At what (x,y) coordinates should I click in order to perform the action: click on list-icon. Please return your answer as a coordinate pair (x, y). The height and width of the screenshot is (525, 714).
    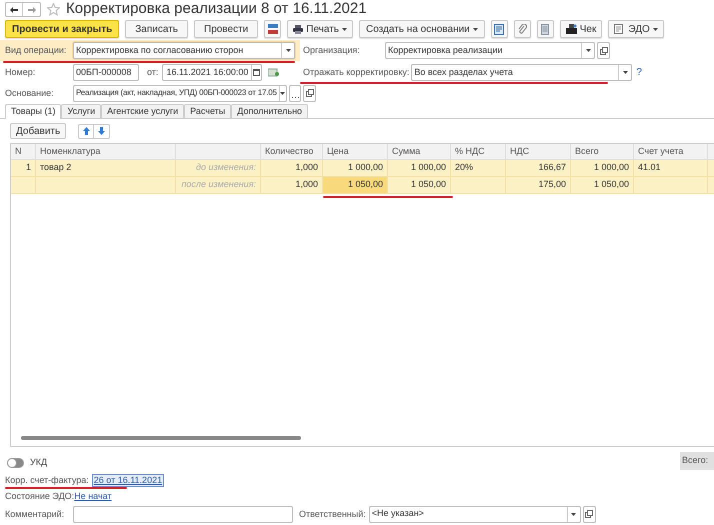
    Looking at the image, I should click on (545, 29).